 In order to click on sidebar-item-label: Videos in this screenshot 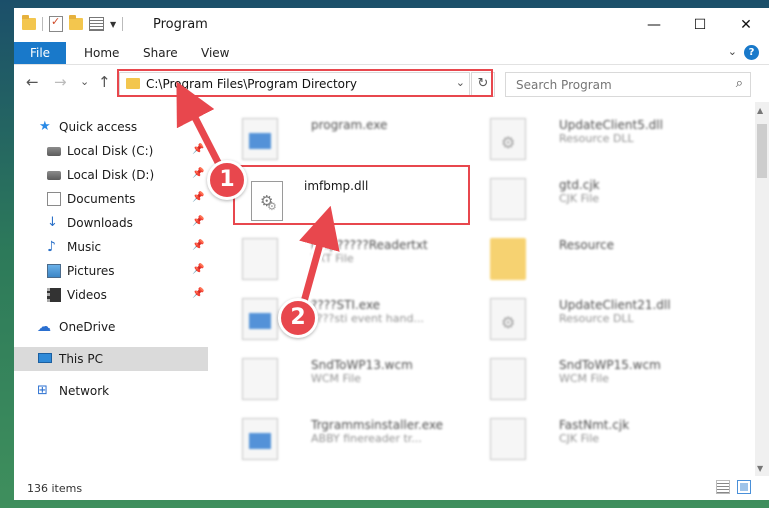, I will do `click(87, 295)`.